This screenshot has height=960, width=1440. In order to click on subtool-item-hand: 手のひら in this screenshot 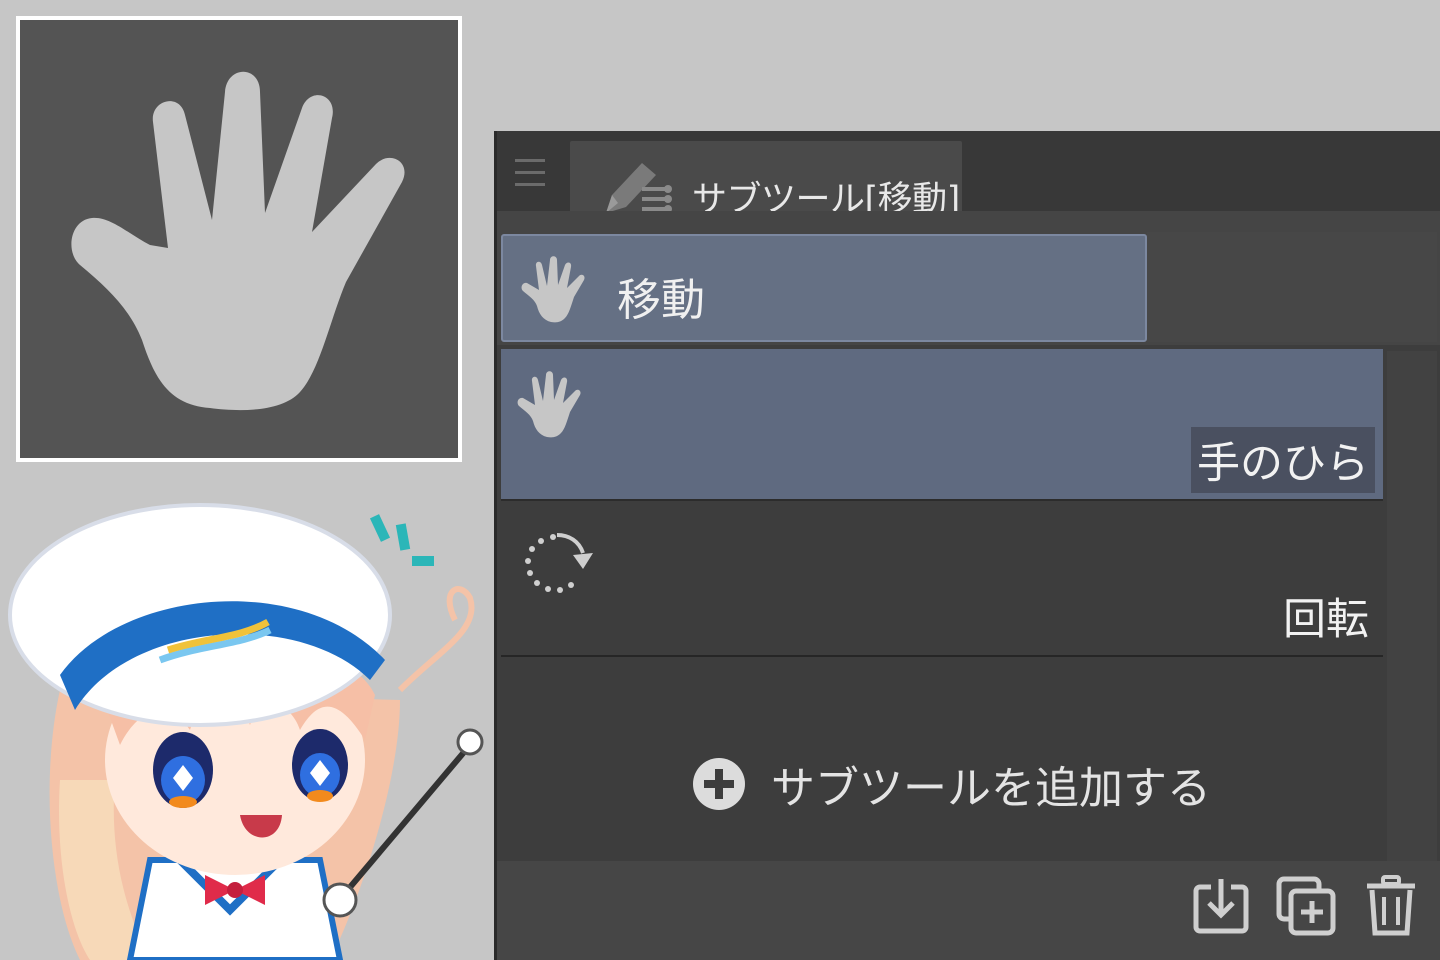, I will do `click(942, 425)`.